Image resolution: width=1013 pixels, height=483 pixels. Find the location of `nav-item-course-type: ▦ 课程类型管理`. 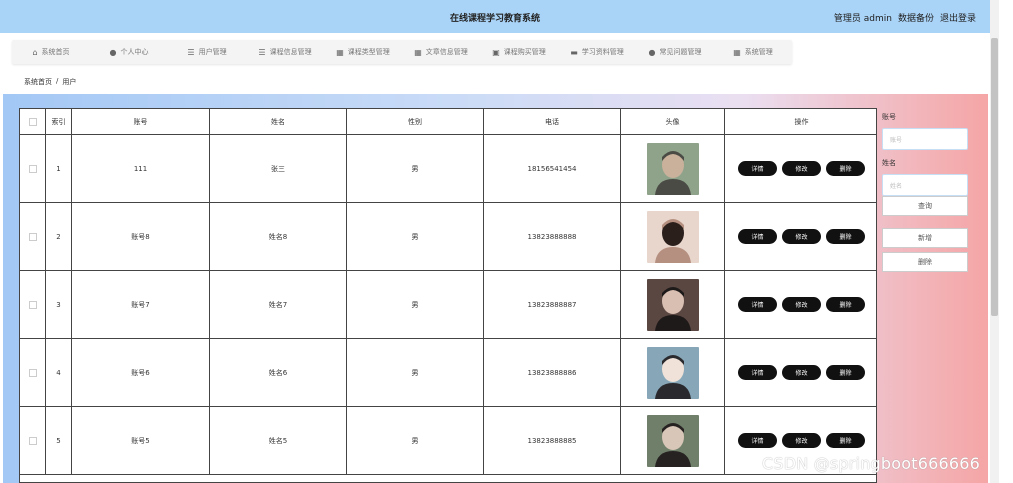

nav-item-course-type: ▦ 课程类型管理 is located at coordinates (363, 52).